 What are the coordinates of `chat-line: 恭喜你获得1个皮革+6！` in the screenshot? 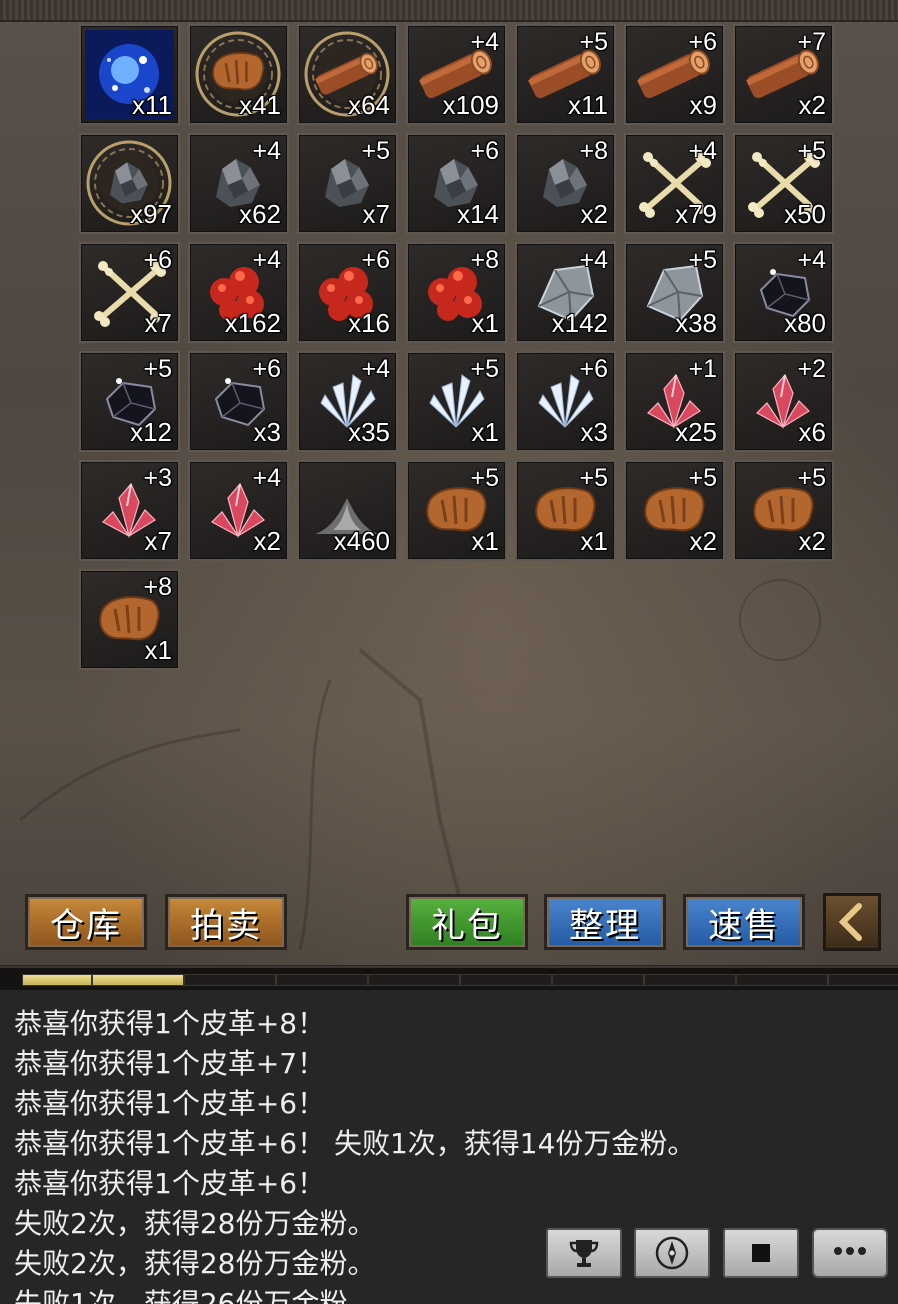 It's located at (170, 1183).